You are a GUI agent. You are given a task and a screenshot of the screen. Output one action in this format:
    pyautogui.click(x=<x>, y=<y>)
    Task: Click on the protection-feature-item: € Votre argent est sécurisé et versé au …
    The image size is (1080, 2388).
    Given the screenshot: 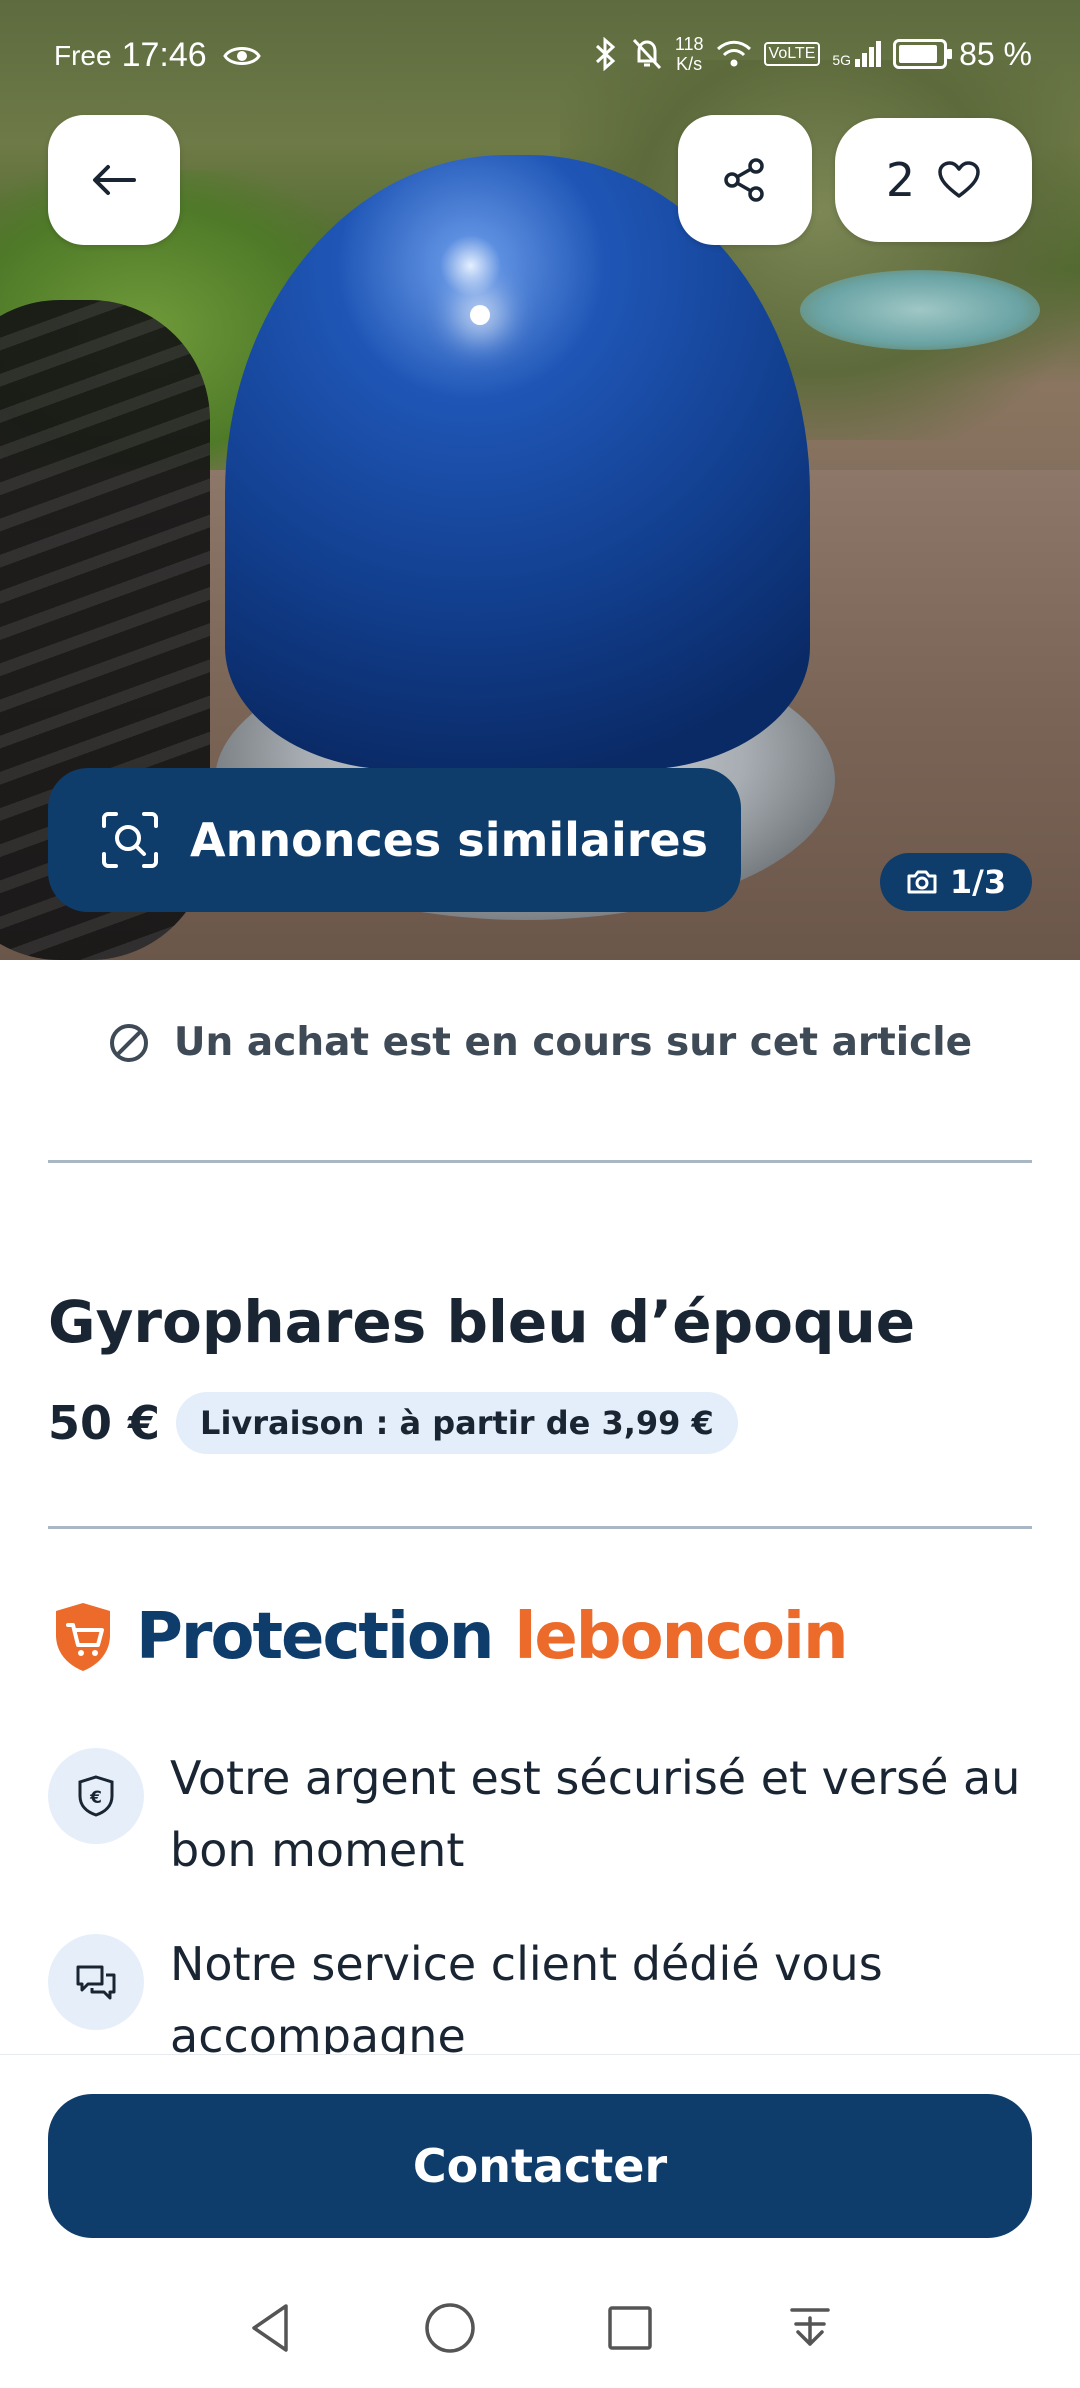 What is the action you would take?
    pyautogui.click(x=539, y=1817)
    